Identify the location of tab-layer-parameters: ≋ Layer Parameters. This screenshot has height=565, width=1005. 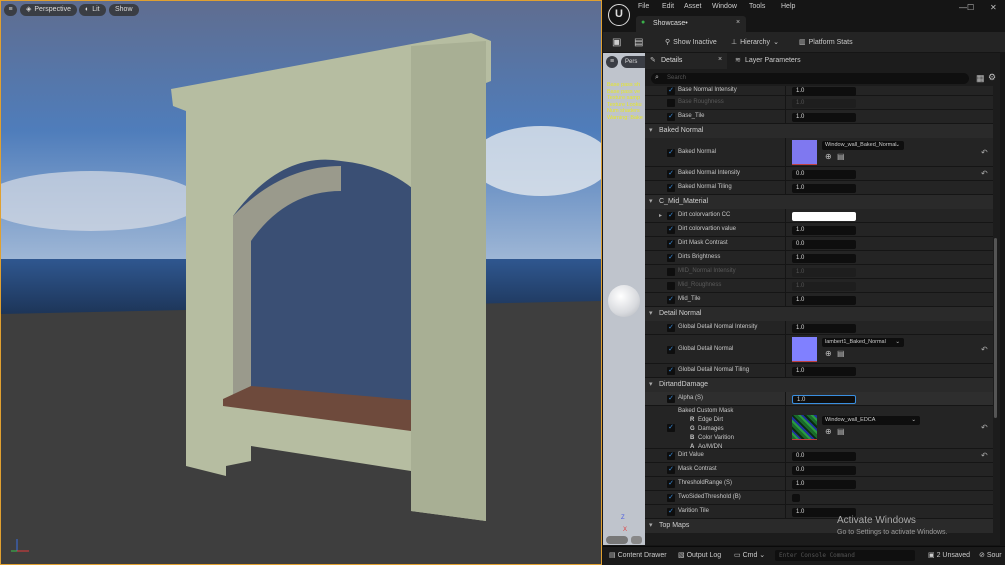
(778, 61).